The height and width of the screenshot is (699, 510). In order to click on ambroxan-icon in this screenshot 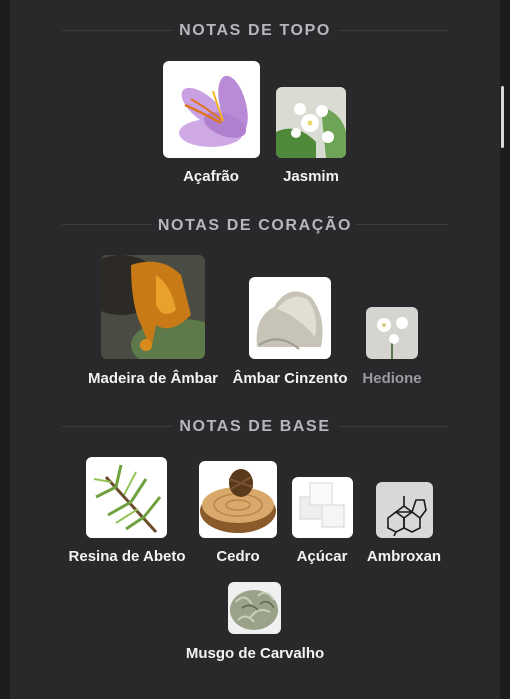, I will do `click(404, 510)`.